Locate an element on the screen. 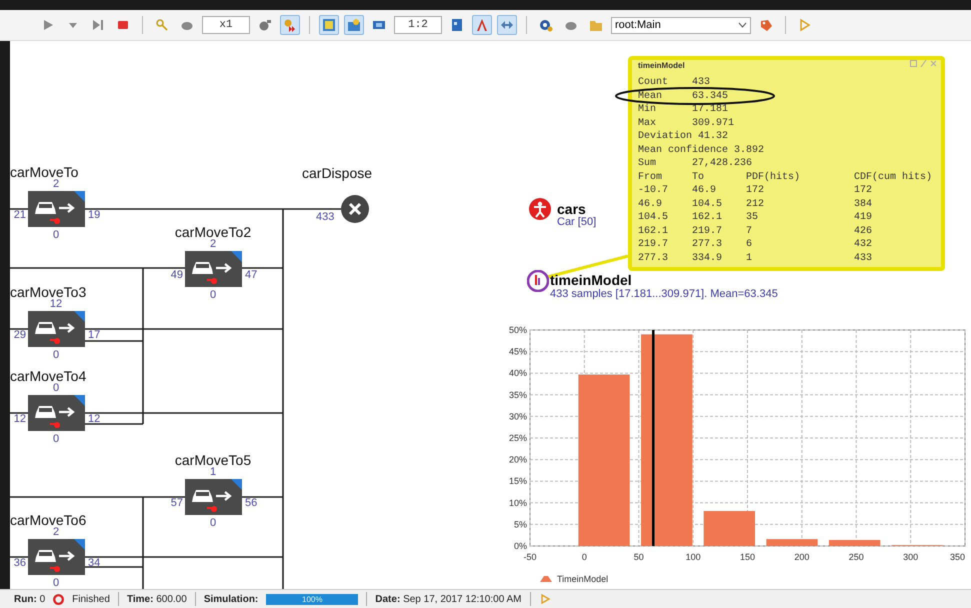 The width and height of the screenshot is (971, 608). person-icon is located at coordinates (540, 209).